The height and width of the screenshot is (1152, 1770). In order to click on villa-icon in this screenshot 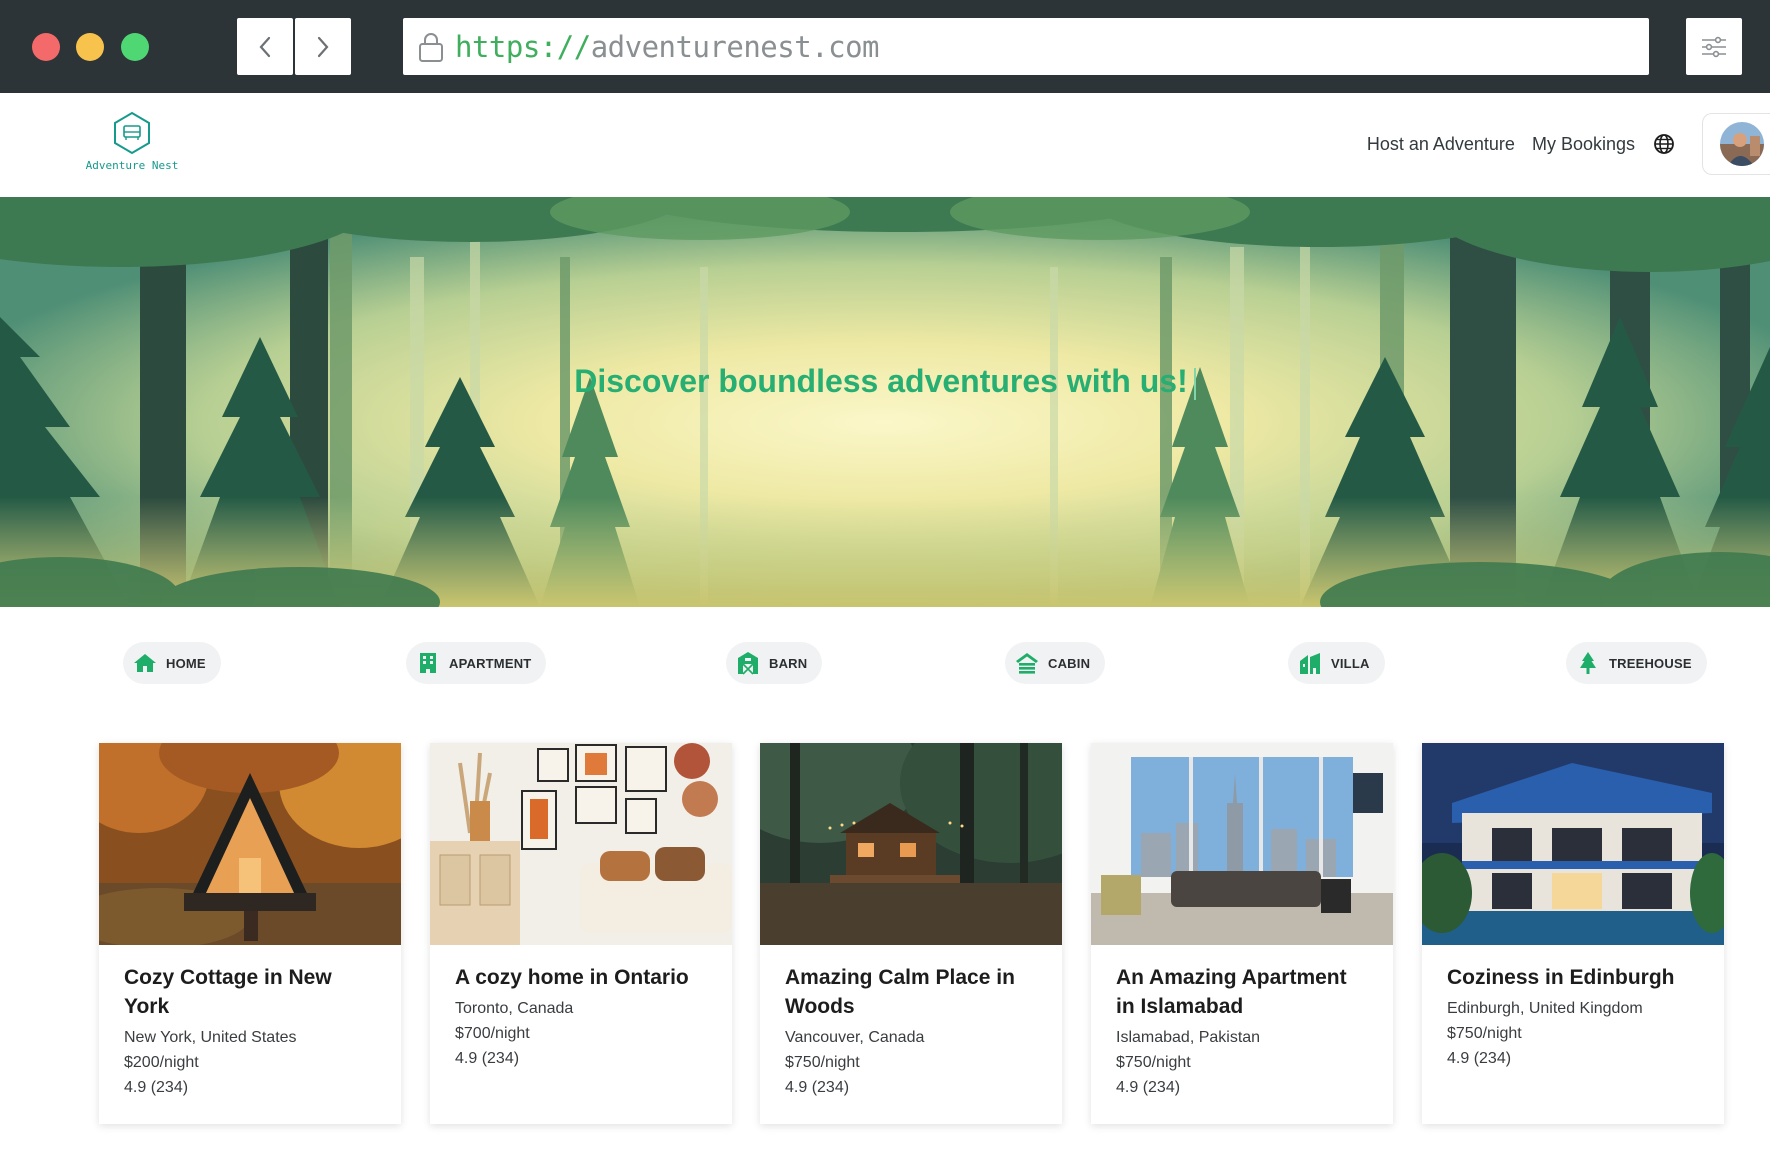, I will do `click(1310, 663)`.